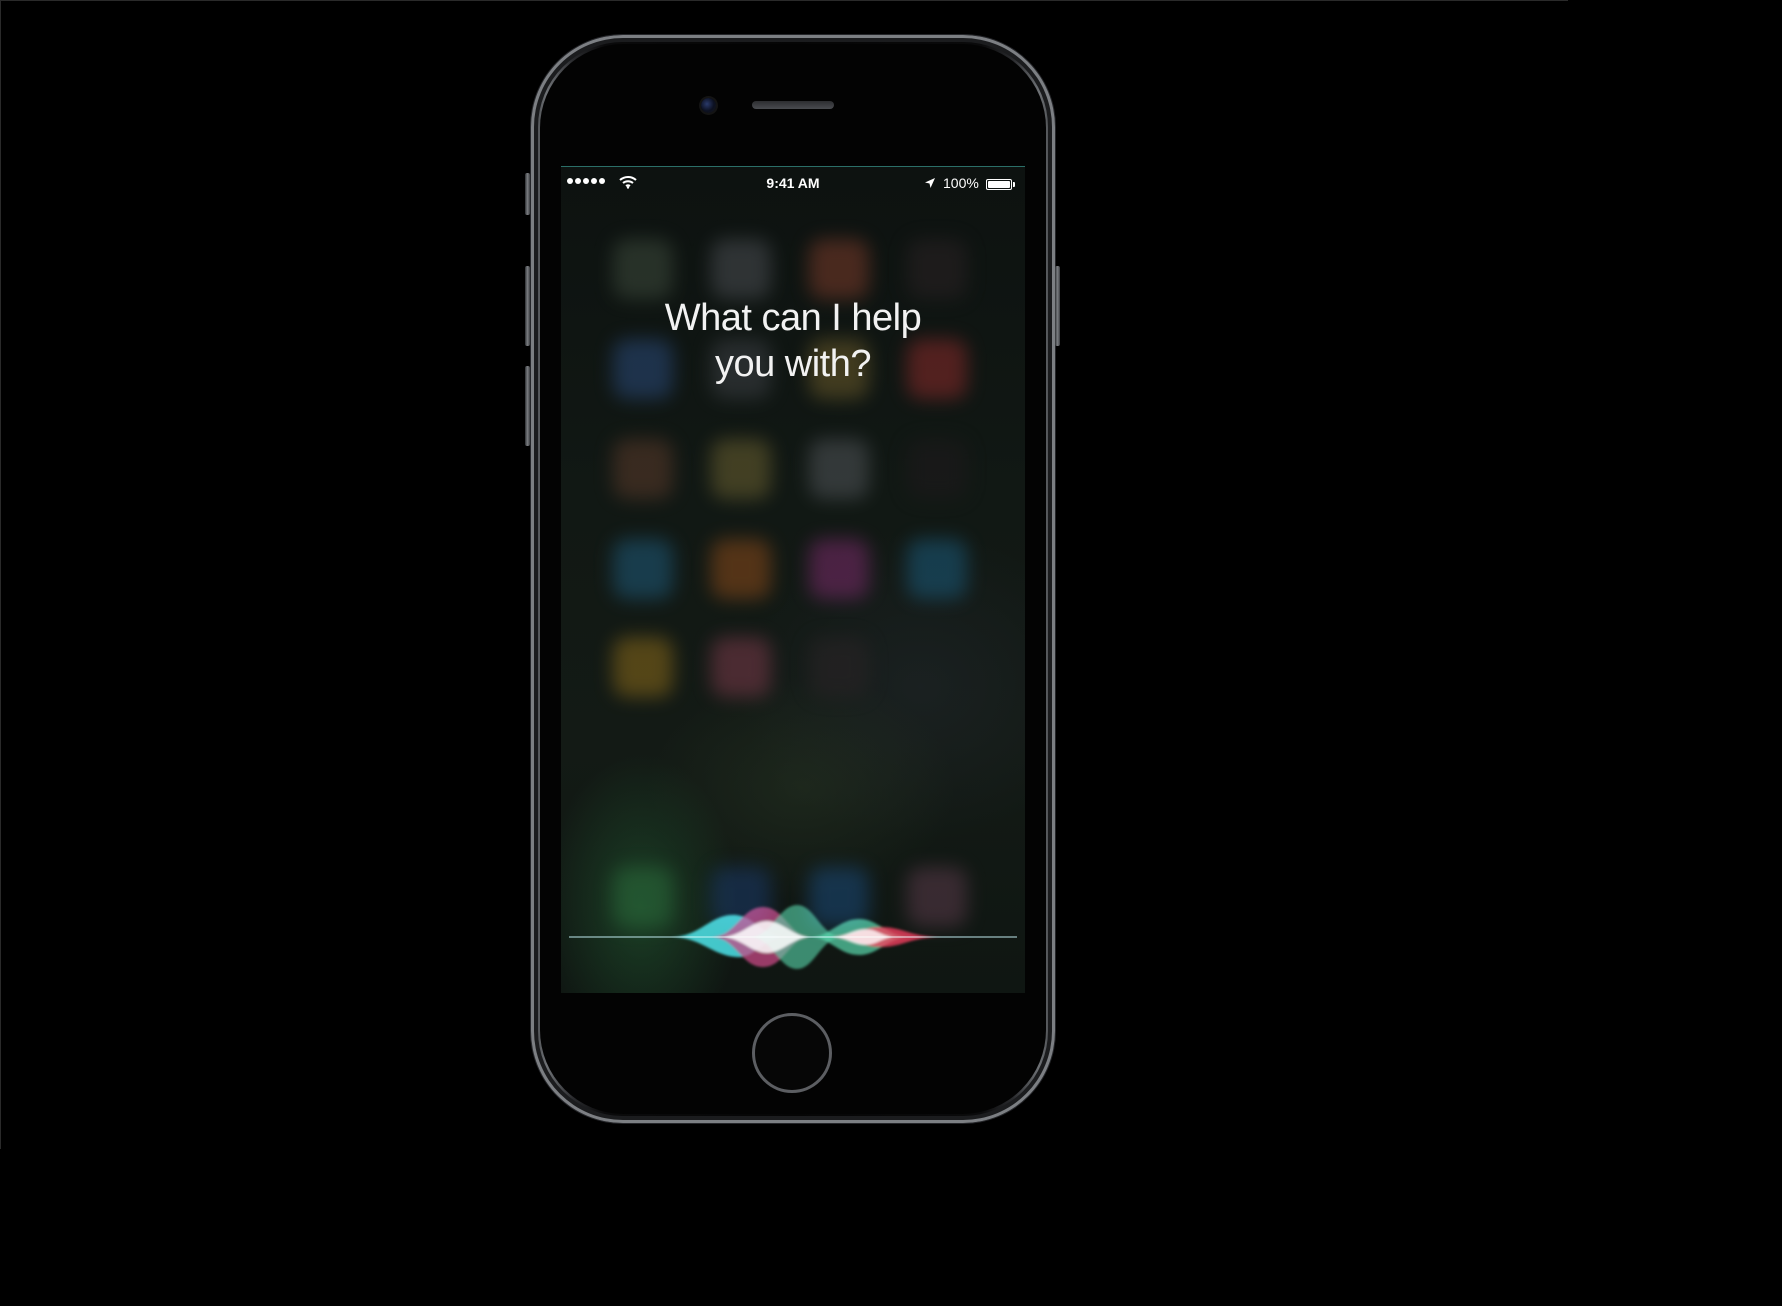  Describe the element at coordinates (793, 184) in the screenshot. I see `status-bar: 9:41 AM 100%` at that location.